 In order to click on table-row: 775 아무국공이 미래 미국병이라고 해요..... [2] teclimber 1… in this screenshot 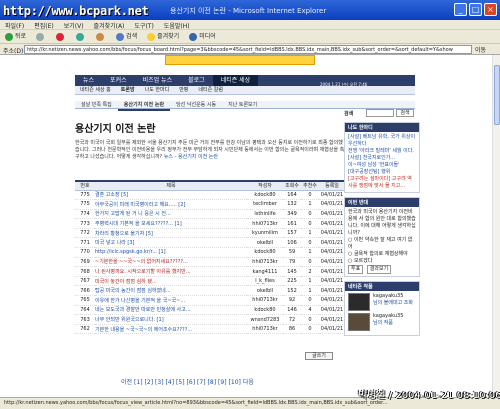, I will do `click(210, 204)`.